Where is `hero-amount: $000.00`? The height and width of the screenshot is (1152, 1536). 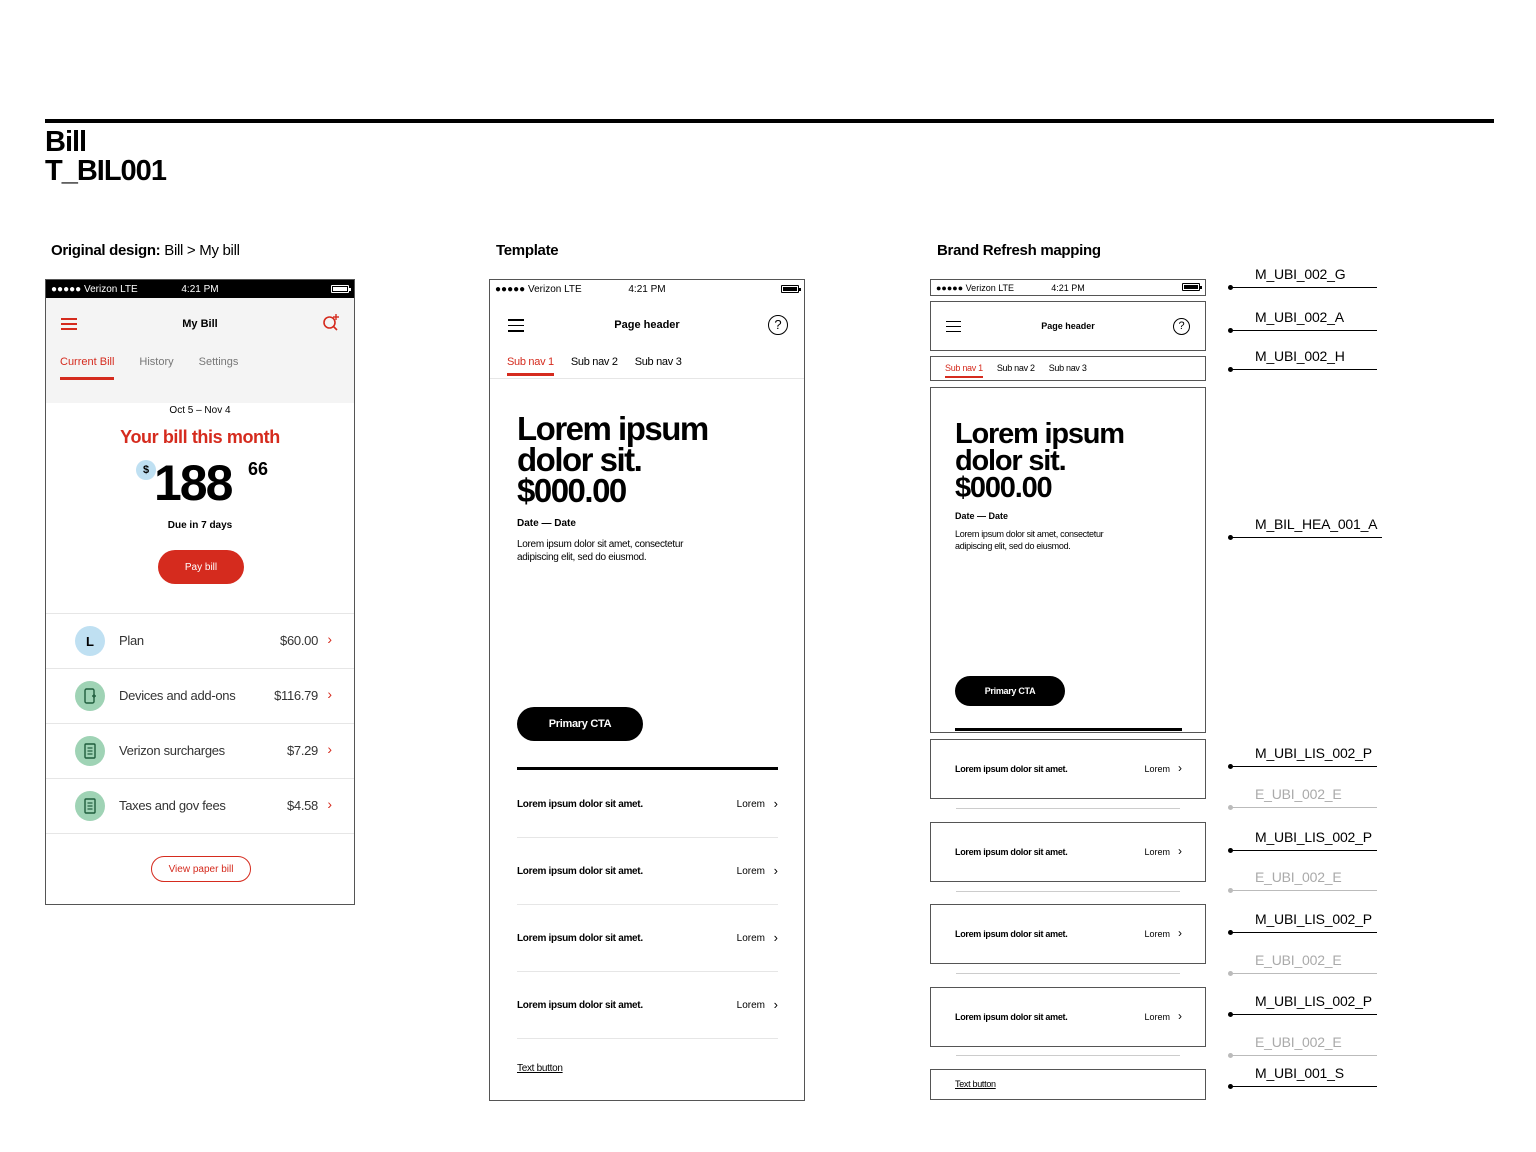 hero-amount: $000.00 is located at coordinates (572, 490).